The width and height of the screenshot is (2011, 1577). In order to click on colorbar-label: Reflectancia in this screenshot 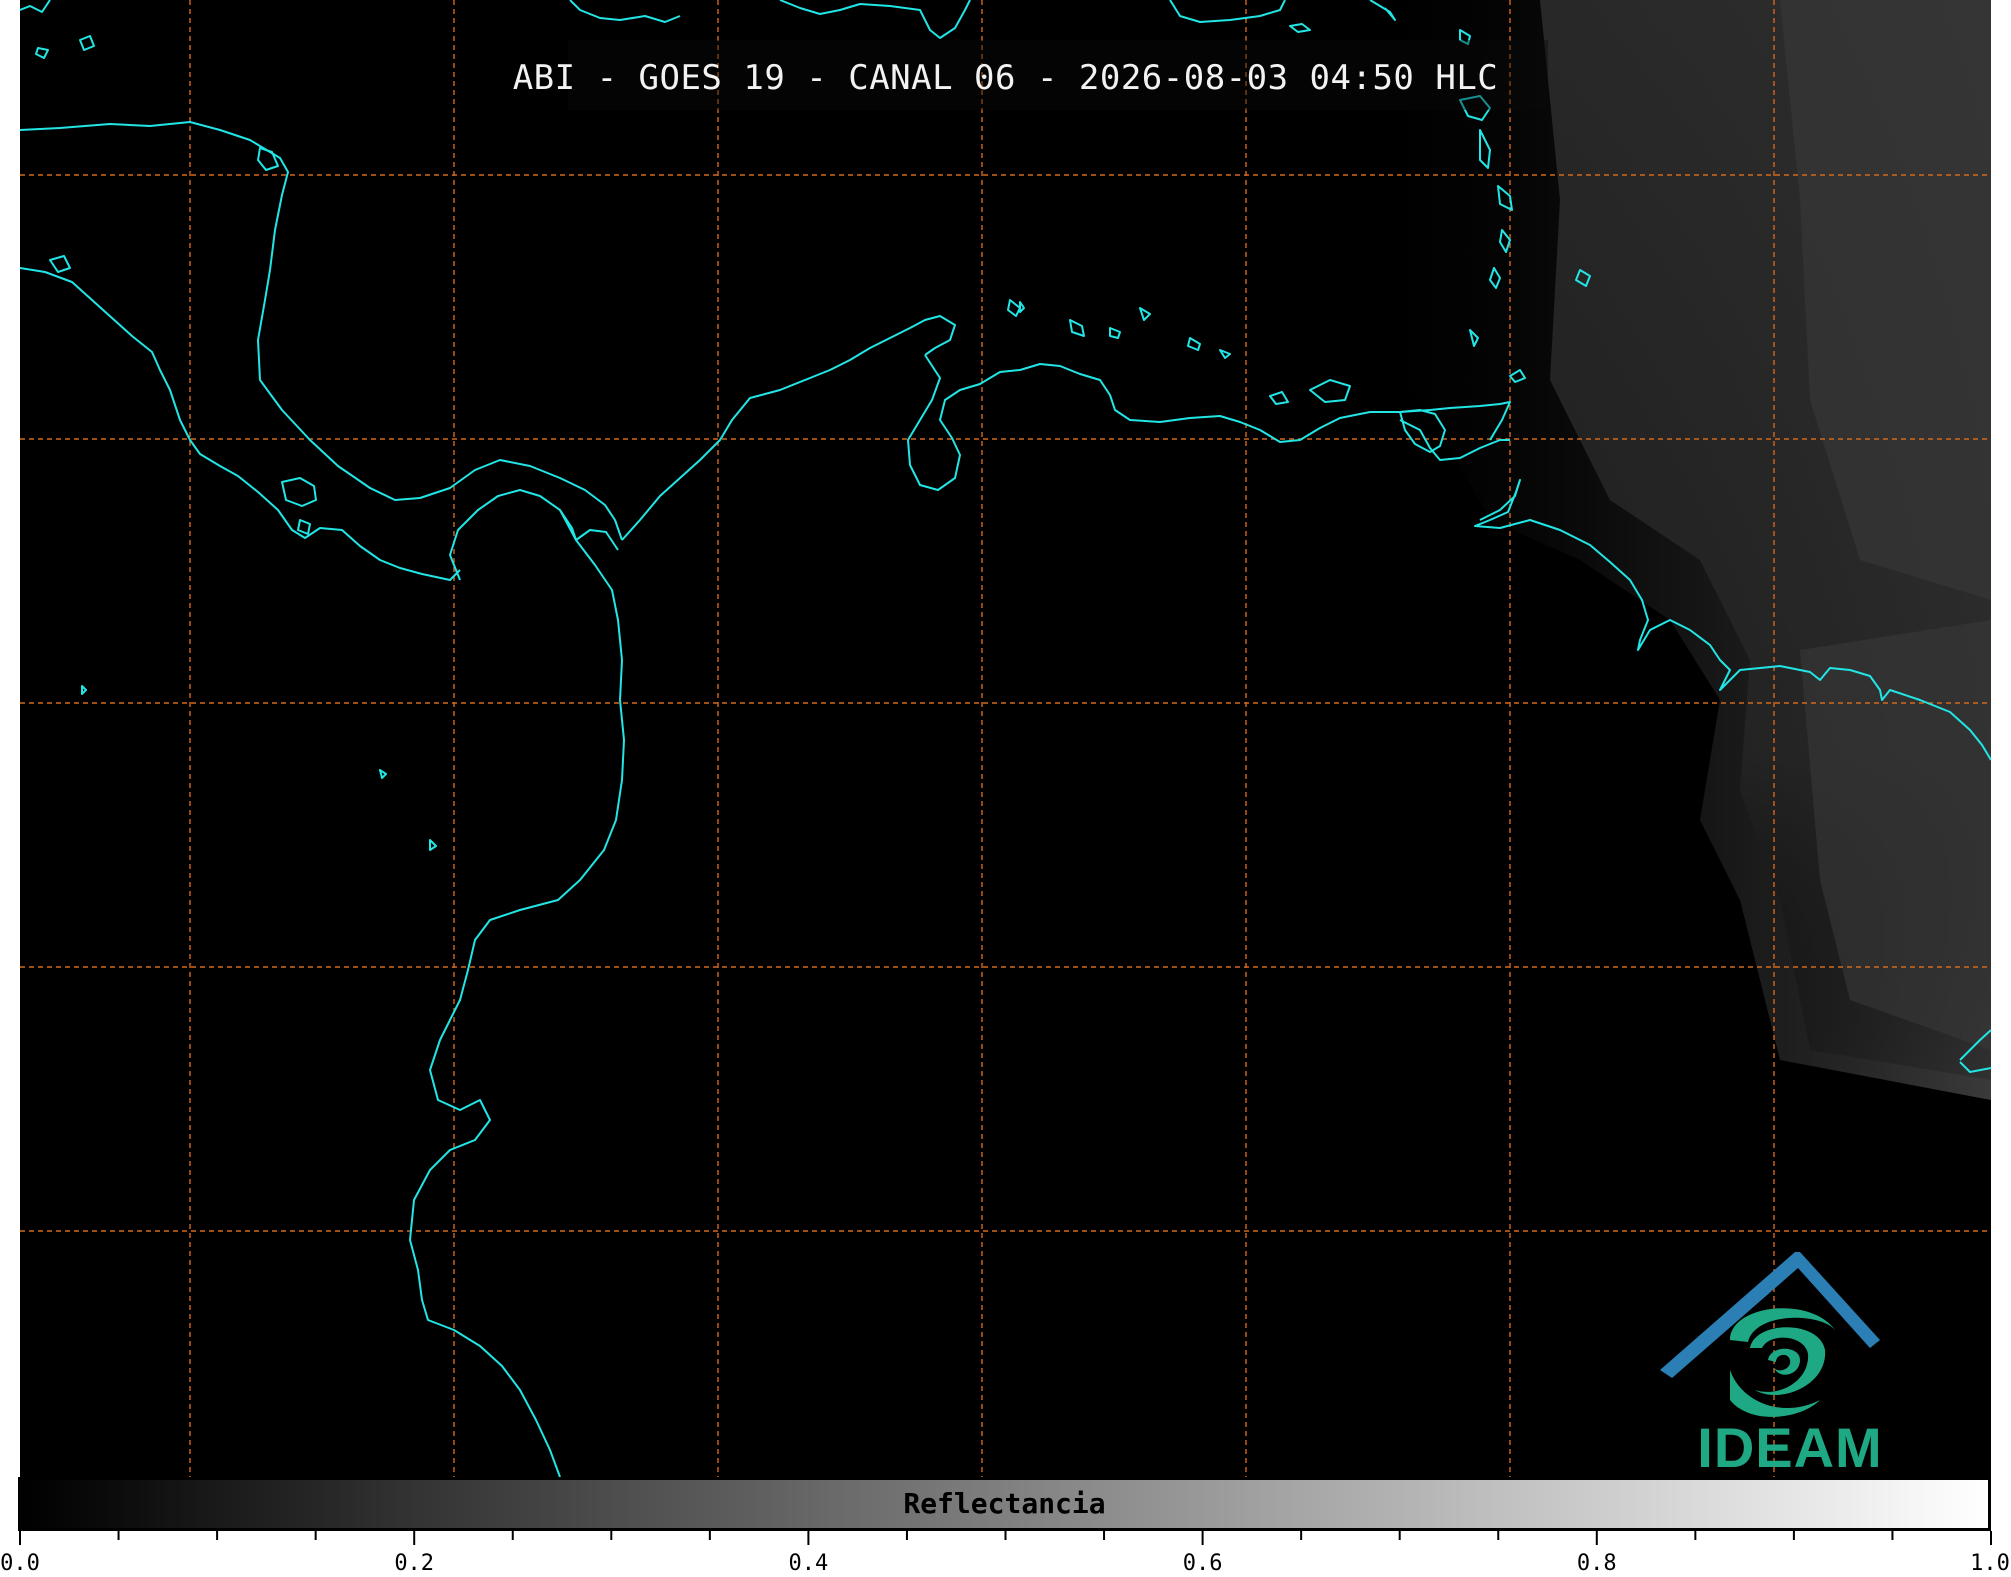, I will do `click(1004, 1503)`.